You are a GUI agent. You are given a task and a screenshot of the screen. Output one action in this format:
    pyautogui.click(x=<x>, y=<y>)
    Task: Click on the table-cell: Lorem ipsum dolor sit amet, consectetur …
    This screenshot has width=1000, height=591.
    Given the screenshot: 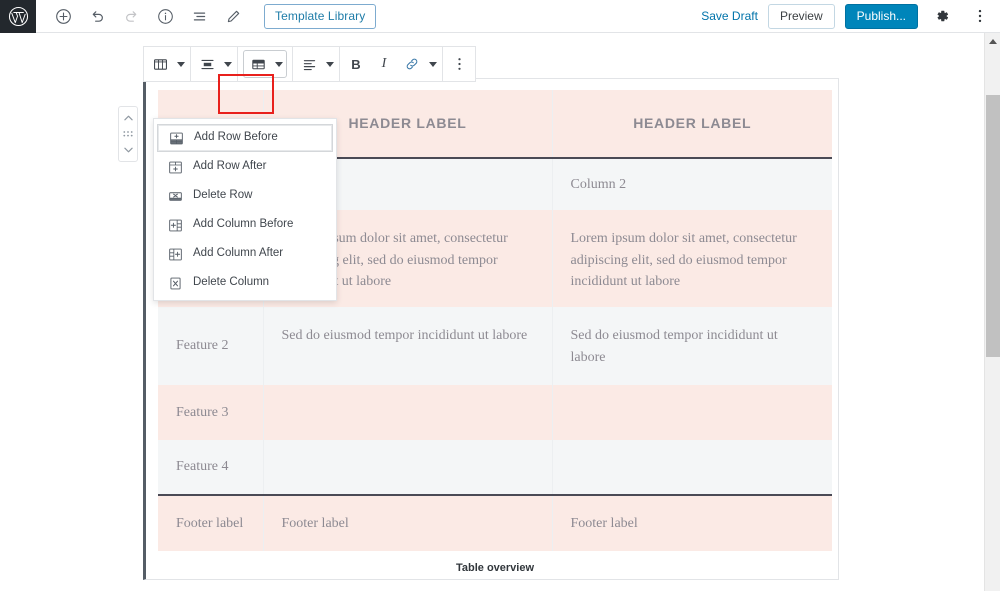 What is the action you would take?
    pyautogui.click(x=692, y=258)
    